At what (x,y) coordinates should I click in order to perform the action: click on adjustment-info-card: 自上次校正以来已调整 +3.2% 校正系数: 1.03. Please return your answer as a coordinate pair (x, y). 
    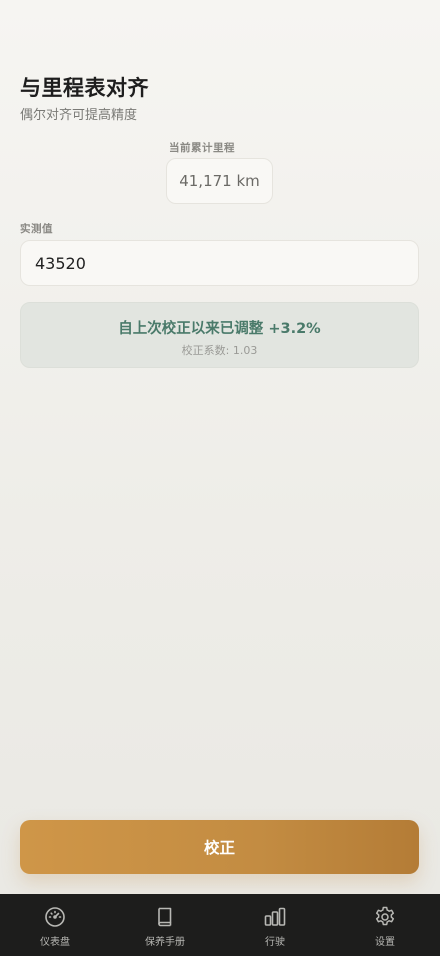
    Looking at the image, I should click on (219, 335).